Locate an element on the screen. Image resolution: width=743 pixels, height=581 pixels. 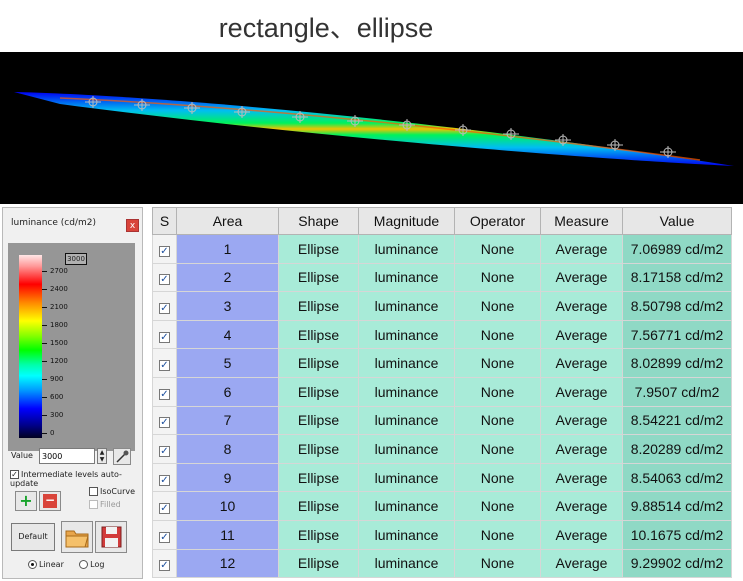
linear-radio is located at coordinates (32, 564).